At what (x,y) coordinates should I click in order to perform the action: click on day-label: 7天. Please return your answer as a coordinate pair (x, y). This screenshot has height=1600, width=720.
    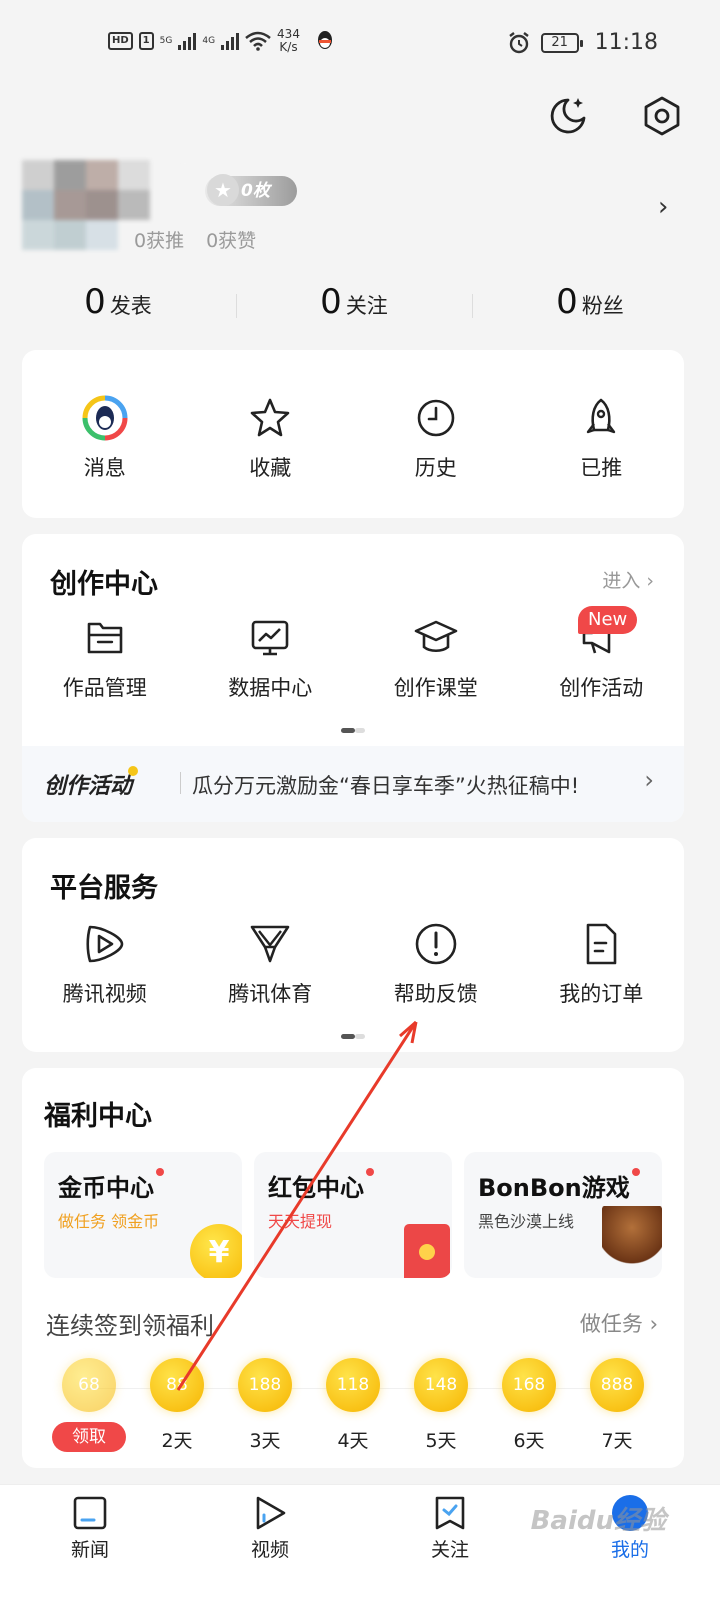
    Looking at the image, I should click on (617, 1441).